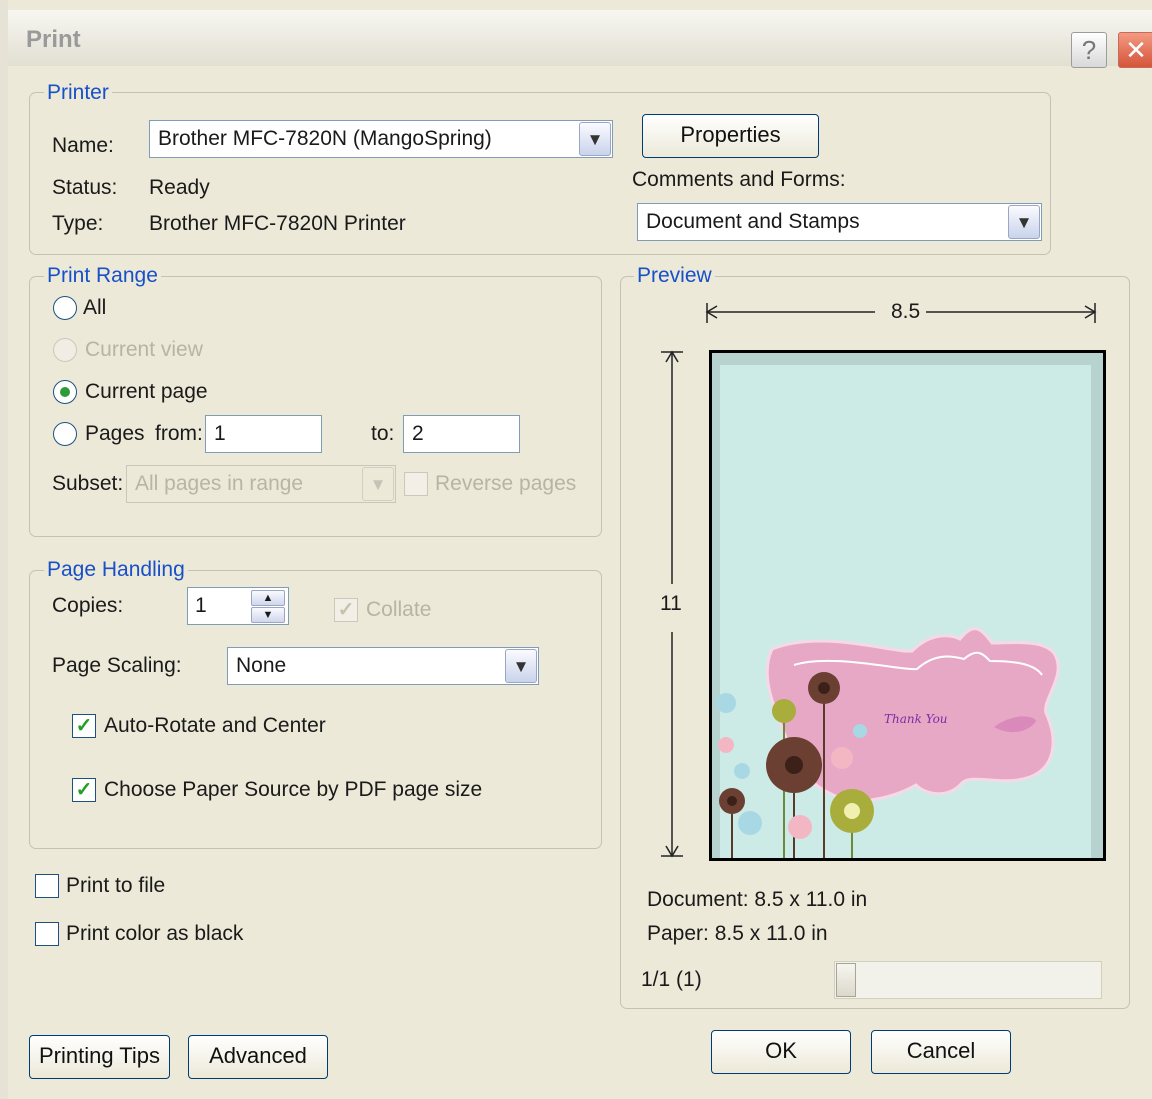 The image size is (1152, 1099). I want to click on reverse-pages-label: Reverse pages, so click(506, 483).